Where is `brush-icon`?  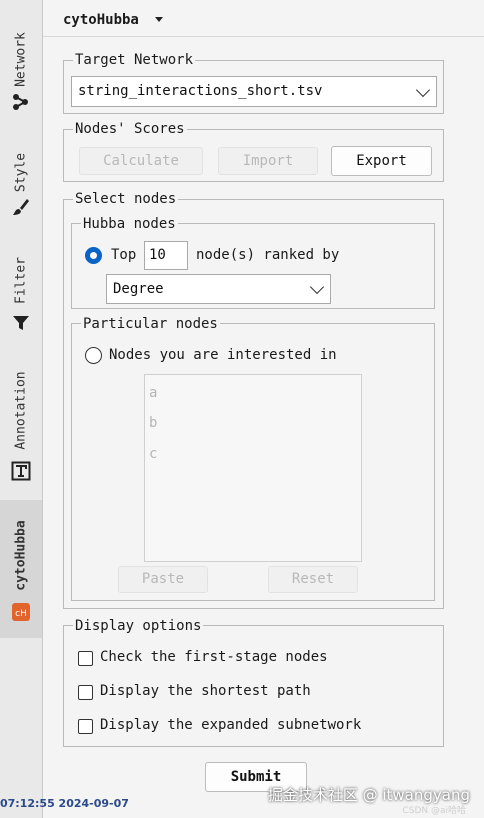
brush-icon is located at coordinates (21, 207).